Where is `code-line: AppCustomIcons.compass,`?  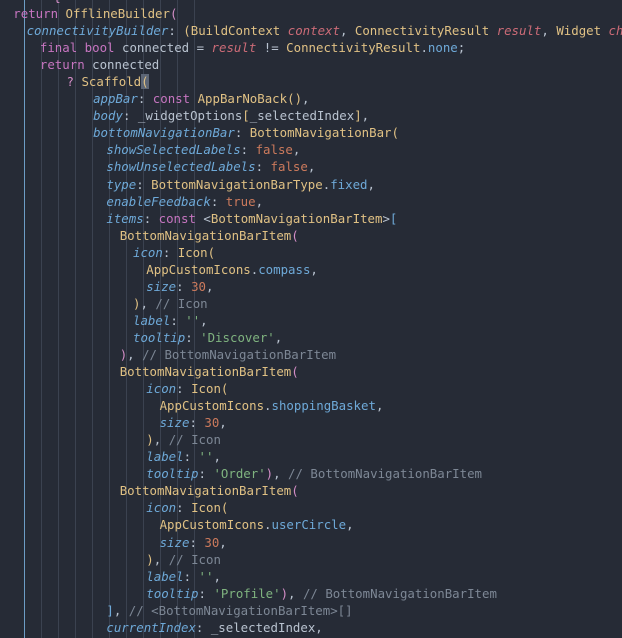
code-line: AppCustomIcons.compass, is located at coordinates (311, 269).